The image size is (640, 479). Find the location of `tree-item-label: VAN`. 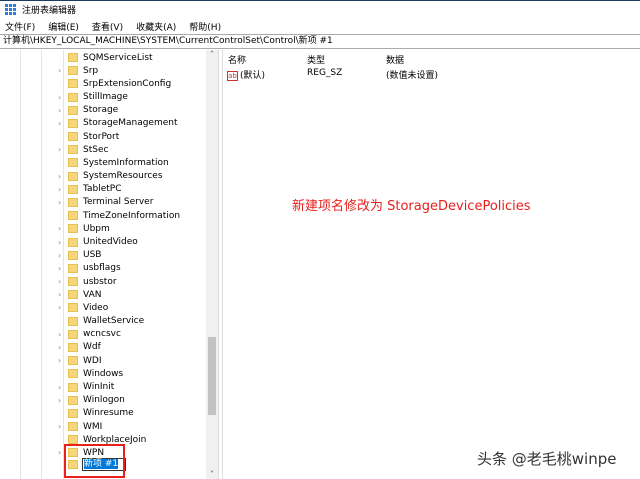

tree-item-label: VAN is located at coordinates (92, 294).